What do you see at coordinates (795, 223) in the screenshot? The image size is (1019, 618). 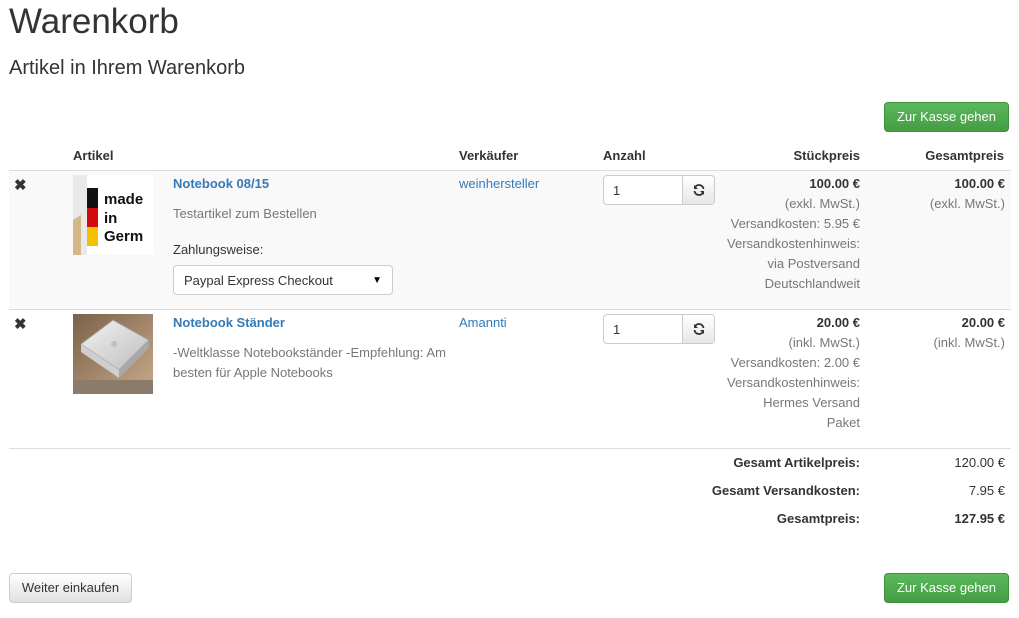 I see `shipping-cost: Versandkosten: 5.95 €` at bounding box center [795, 223].